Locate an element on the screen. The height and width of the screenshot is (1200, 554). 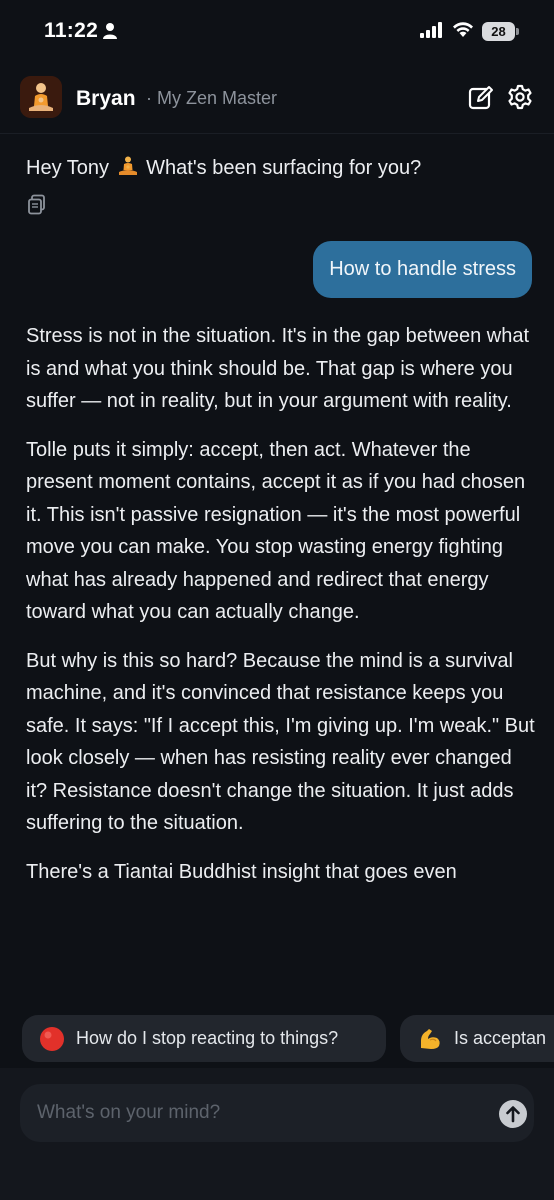
user-message-bubble: How to handle stress is located at coordinates (422, 269).